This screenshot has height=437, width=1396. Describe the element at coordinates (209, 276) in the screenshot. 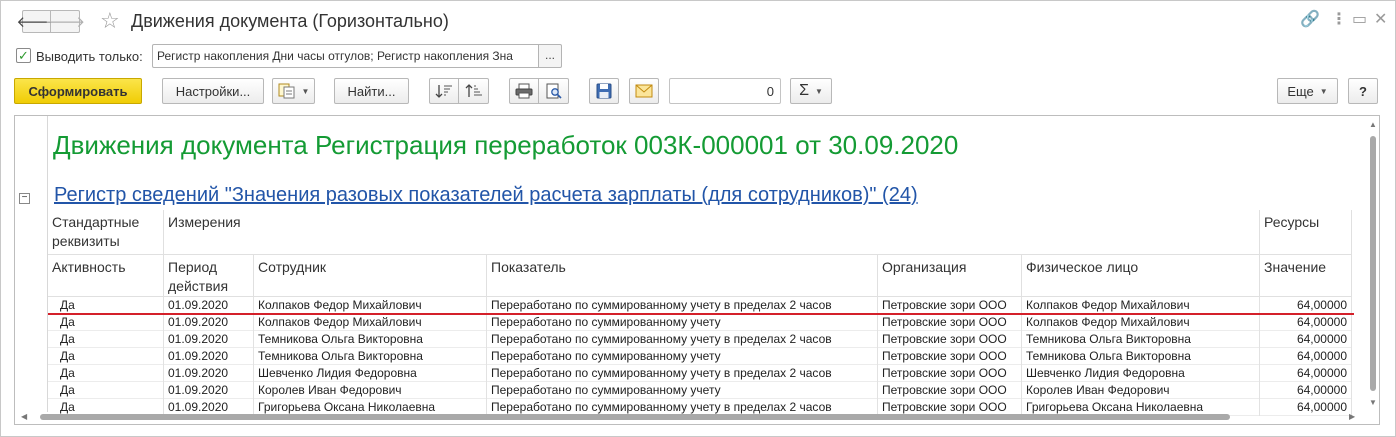

I see `column-header: Период действия` at that location.